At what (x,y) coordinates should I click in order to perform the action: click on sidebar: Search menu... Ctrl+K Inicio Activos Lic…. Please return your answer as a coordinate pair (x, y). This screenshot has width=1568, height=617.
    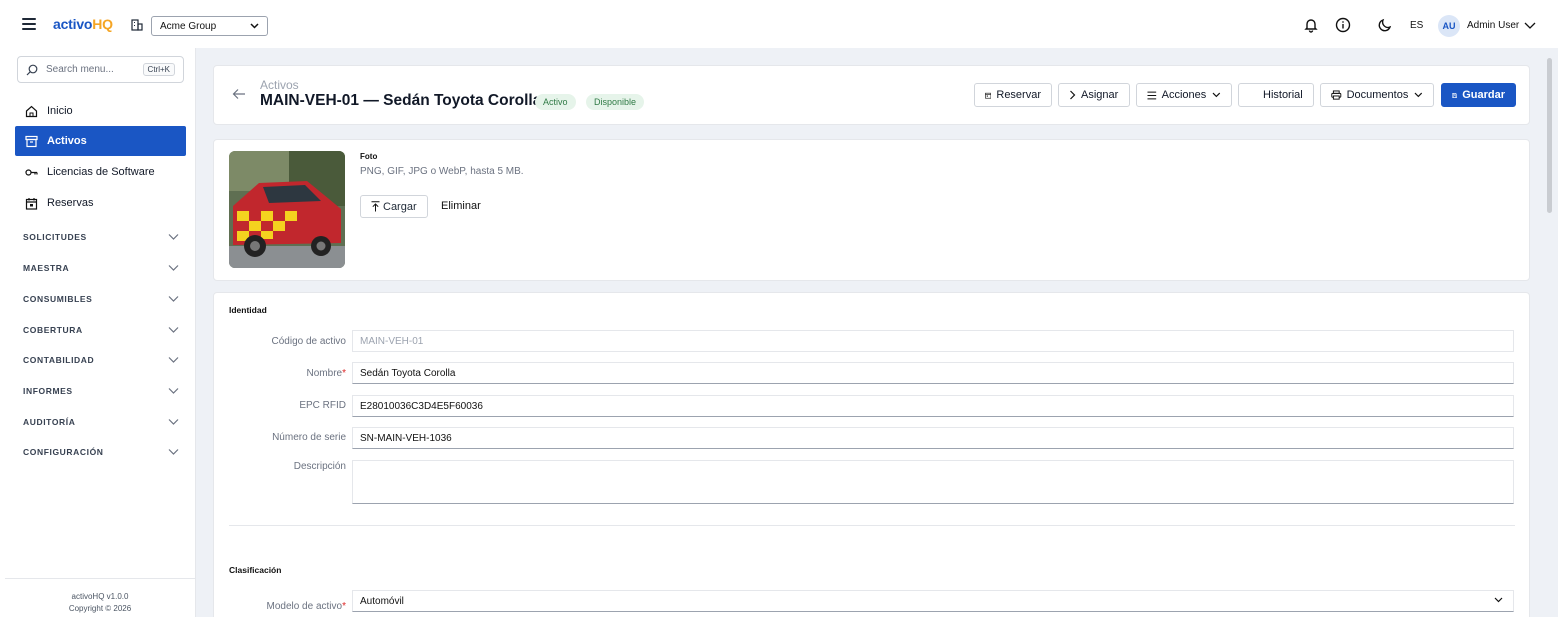
    Looking at the image, I should click on (98, 332).